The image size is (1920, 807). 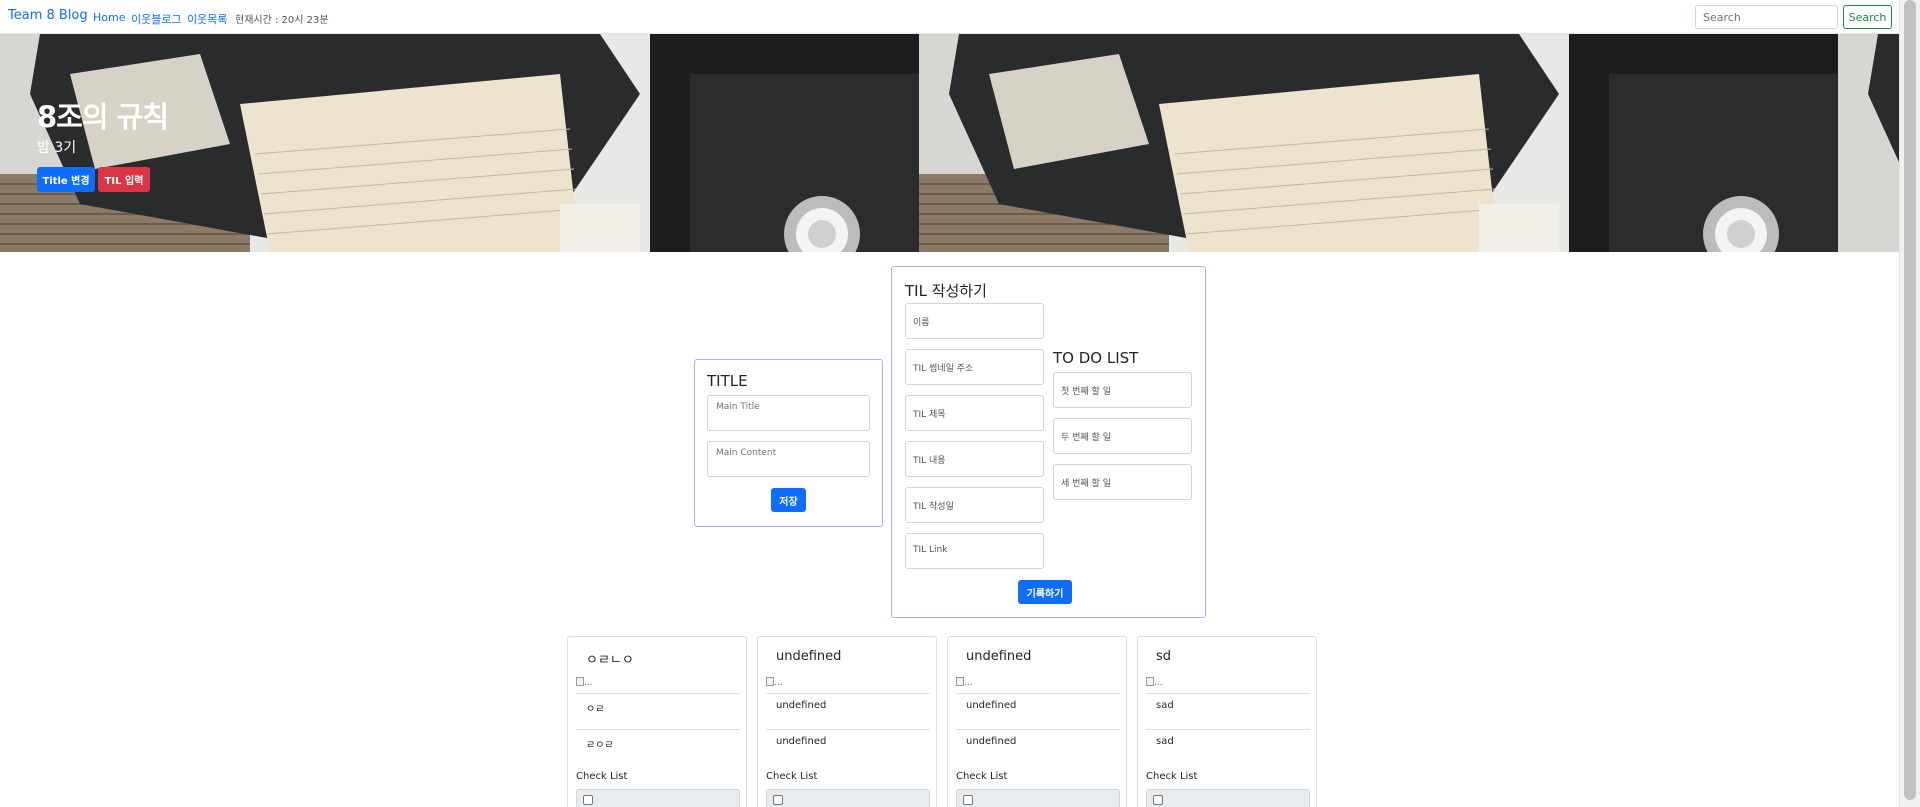 What do you see at coordinates (207, 19) in the screenshot?
I see `nav-link-neighbor-list: 이웃목록` at bounding box center [207, 19].